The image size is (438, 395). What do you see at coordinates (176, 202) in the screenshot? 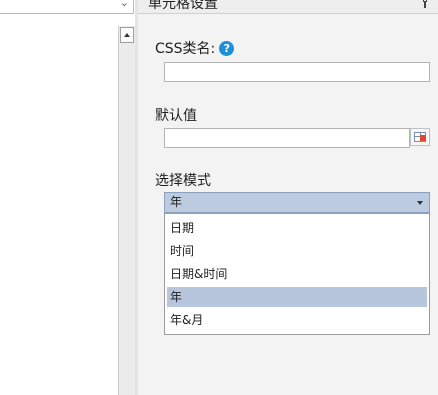
I see `select-mode-value: 年` at bounding box center [176, 202].